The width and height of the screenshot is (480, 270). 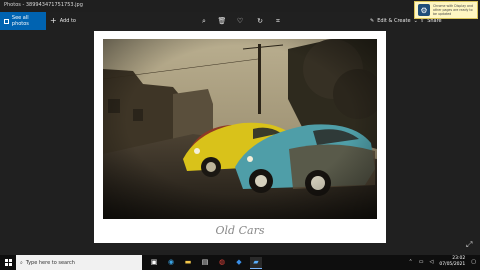 What do you see at coordinates (79, 262) in the screenshot?
I see `taskbar-search-box: ⌕ Type here to search` at bounding box center [79, 262].